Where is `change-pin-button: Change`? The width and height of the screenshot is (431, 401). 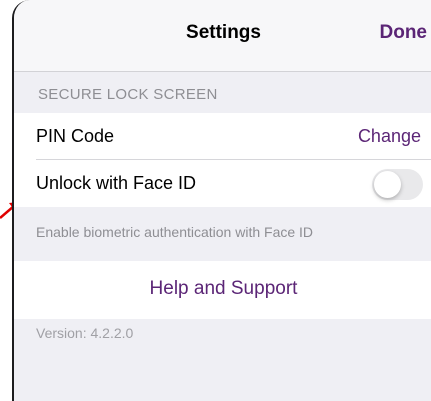
change-pin-button: Change is located at coordinates (389, 136).